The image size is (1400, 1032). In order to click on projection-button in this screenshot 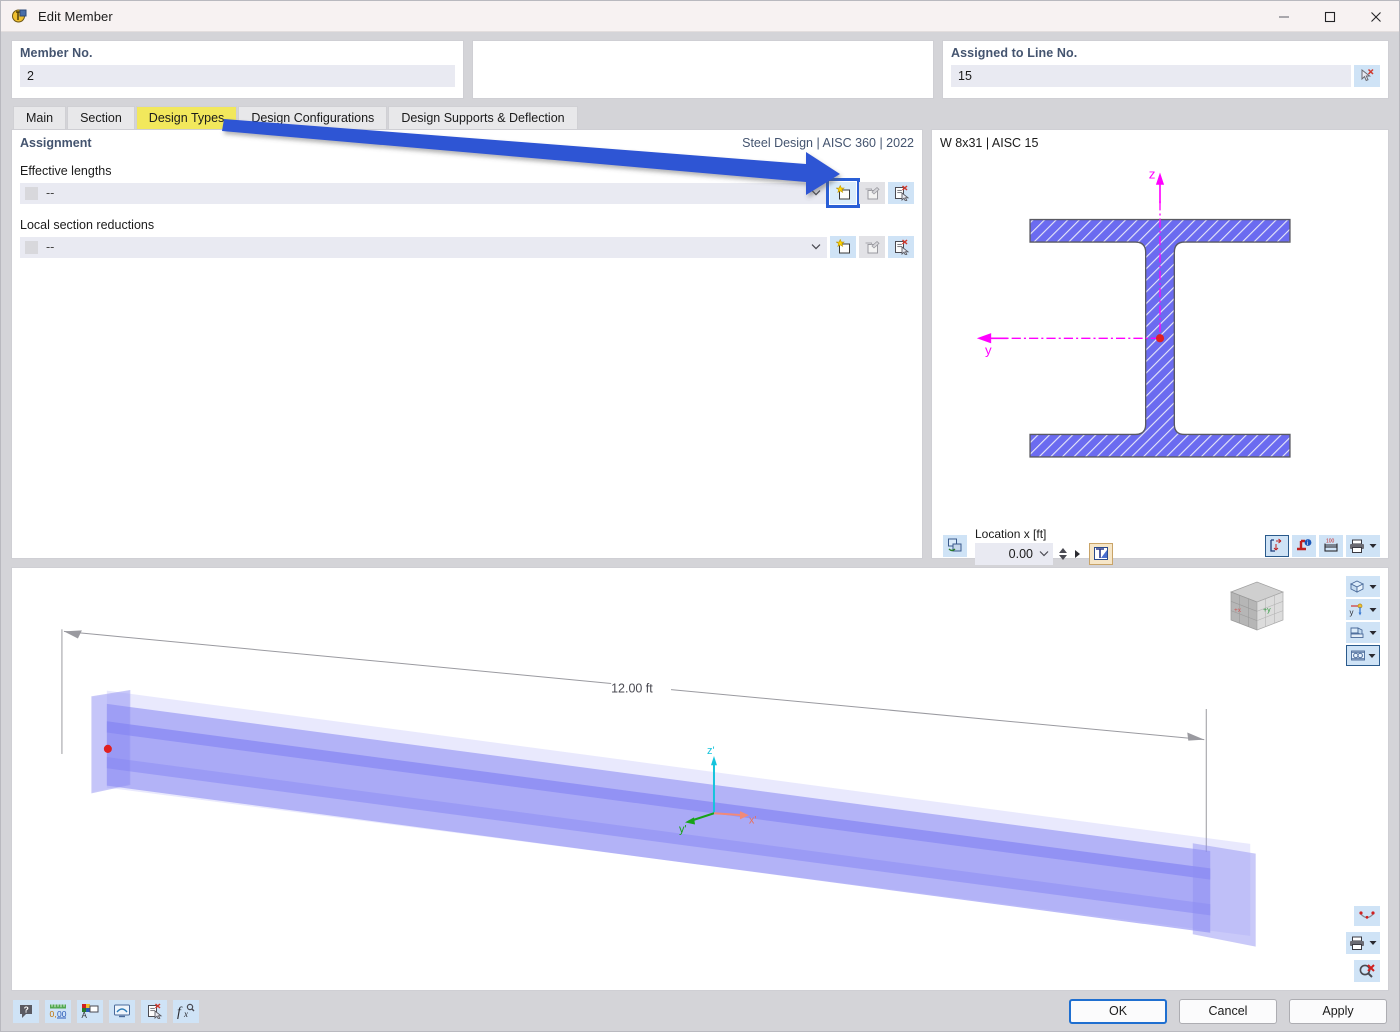, I will do `click(1363, 632)`.